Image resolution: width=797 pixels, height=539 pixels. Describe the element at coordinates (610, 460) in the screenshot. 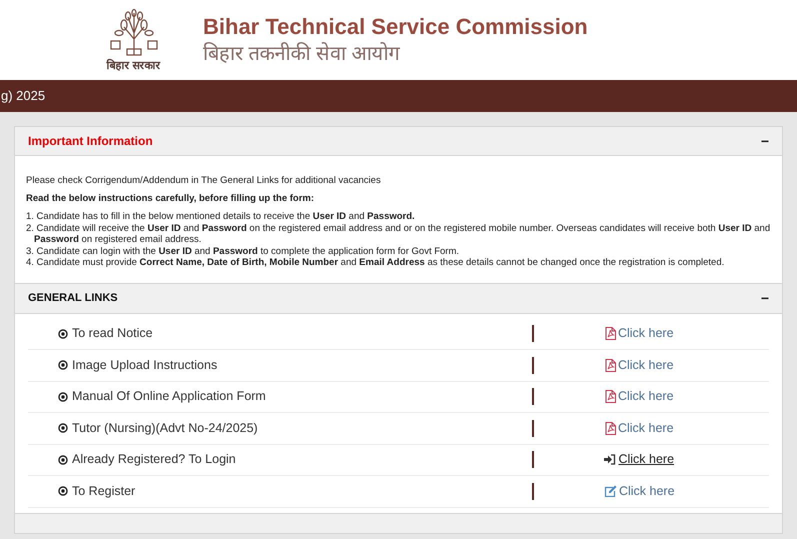

I see `sign-in-icon` at that location.